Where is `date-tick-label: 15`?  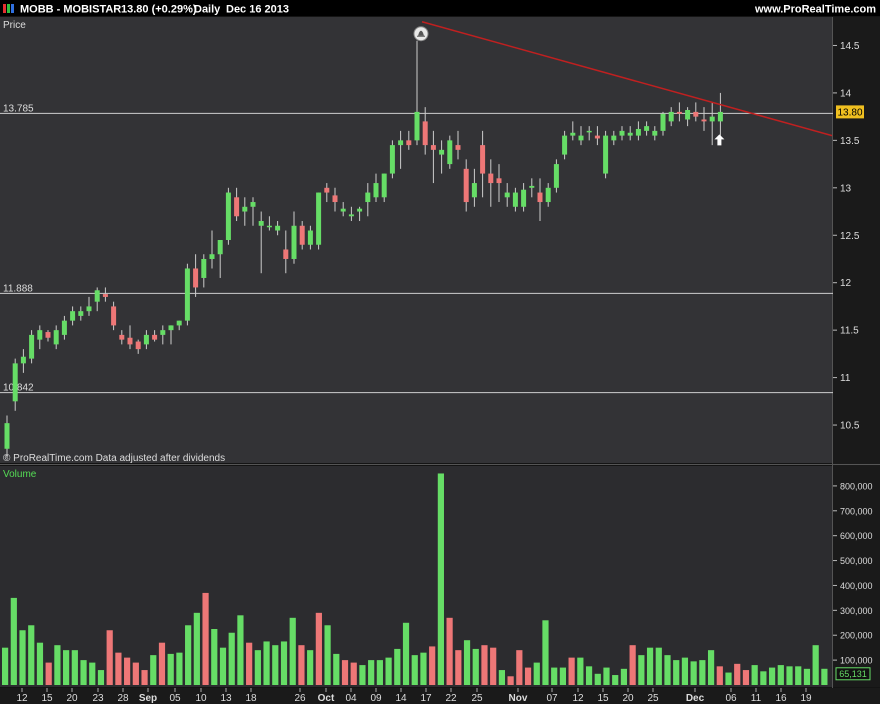 date-tick-label: 15 is located at coordinates (47, 698).